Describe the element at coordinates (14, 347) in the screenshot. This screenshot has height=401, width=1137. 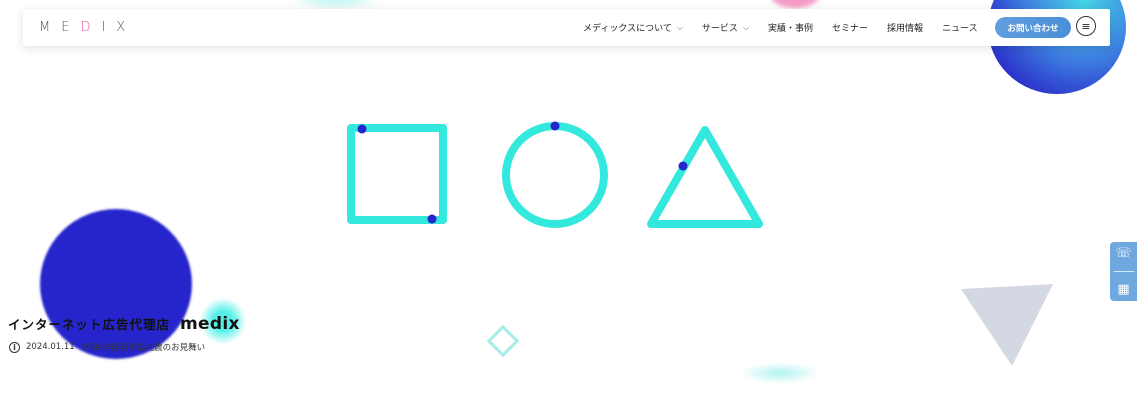
I see `info-icon: i` at that location.